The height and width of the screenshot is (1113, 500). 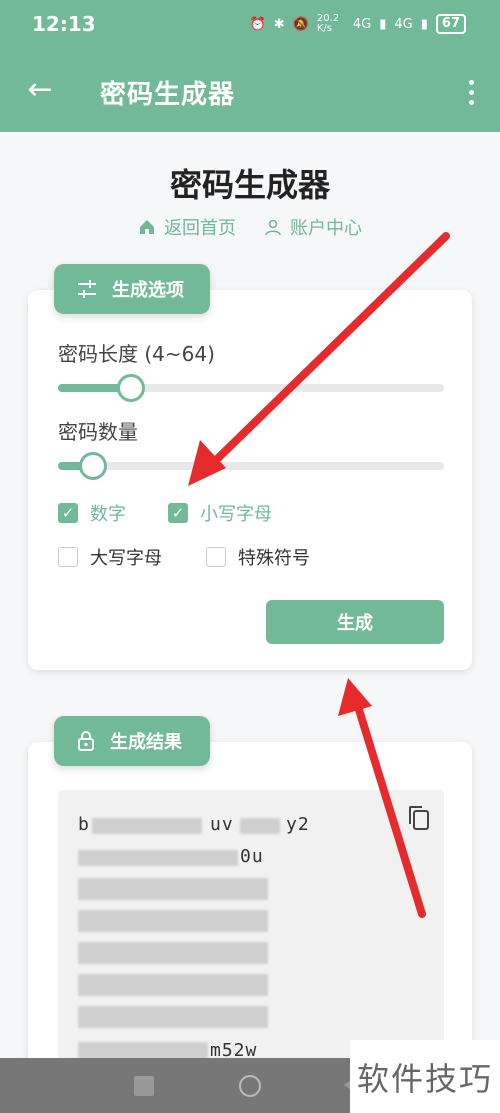 What do you see at coordinates (168, 95) in the screenshot?
I see `app-bar-title: 密码生成器` at bounding box center [168, 95].